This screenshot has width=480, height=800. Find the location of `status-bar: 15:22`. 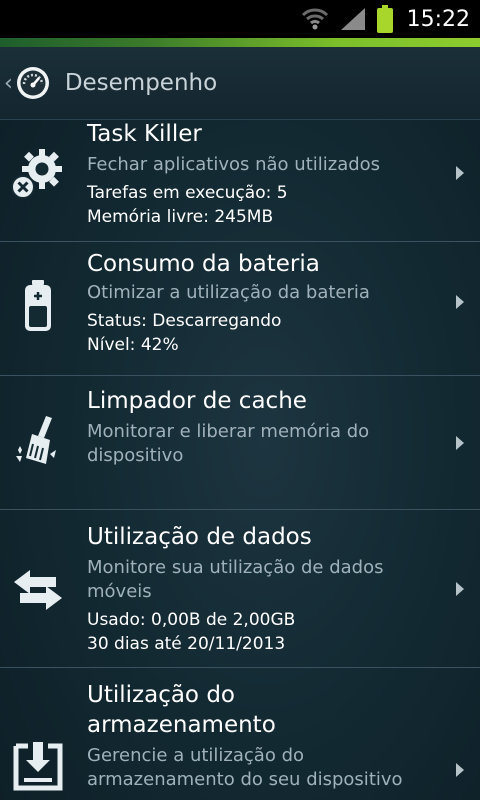

status-bar: 15:22 is located at coordinates (240, 19).